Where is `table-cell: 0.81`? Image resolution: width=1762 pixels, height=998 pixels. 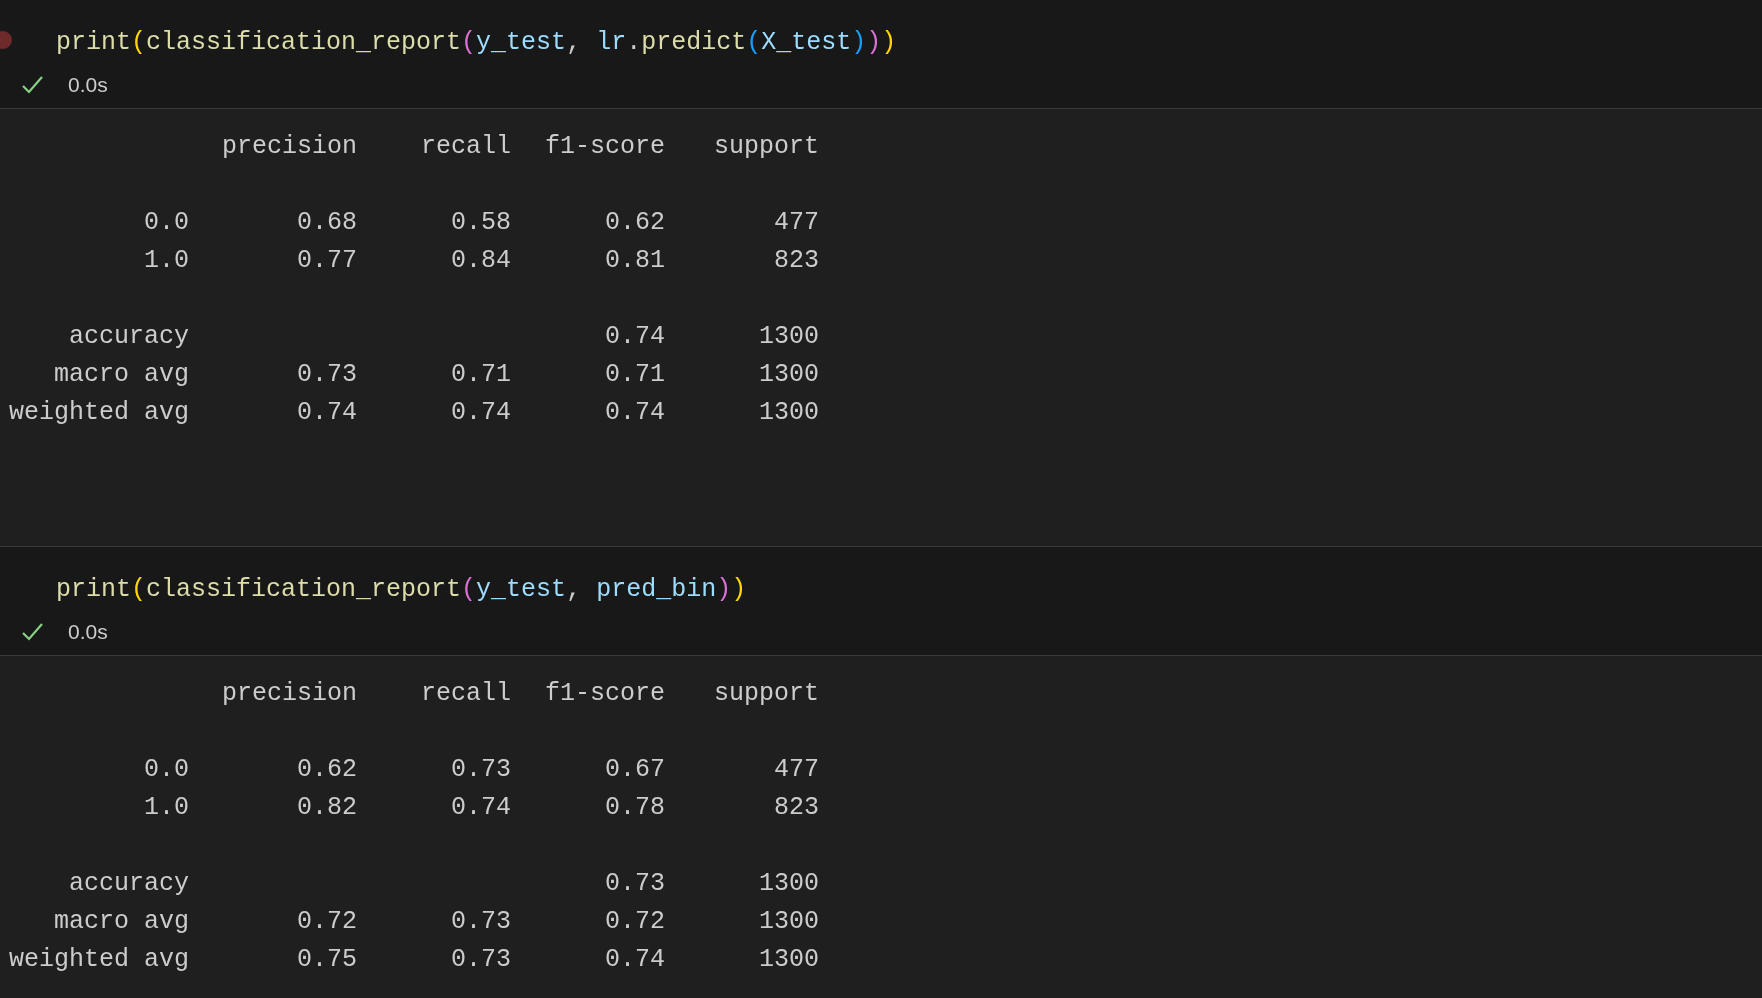 table-cell: 0.81 is located at coordinates (635, 261).